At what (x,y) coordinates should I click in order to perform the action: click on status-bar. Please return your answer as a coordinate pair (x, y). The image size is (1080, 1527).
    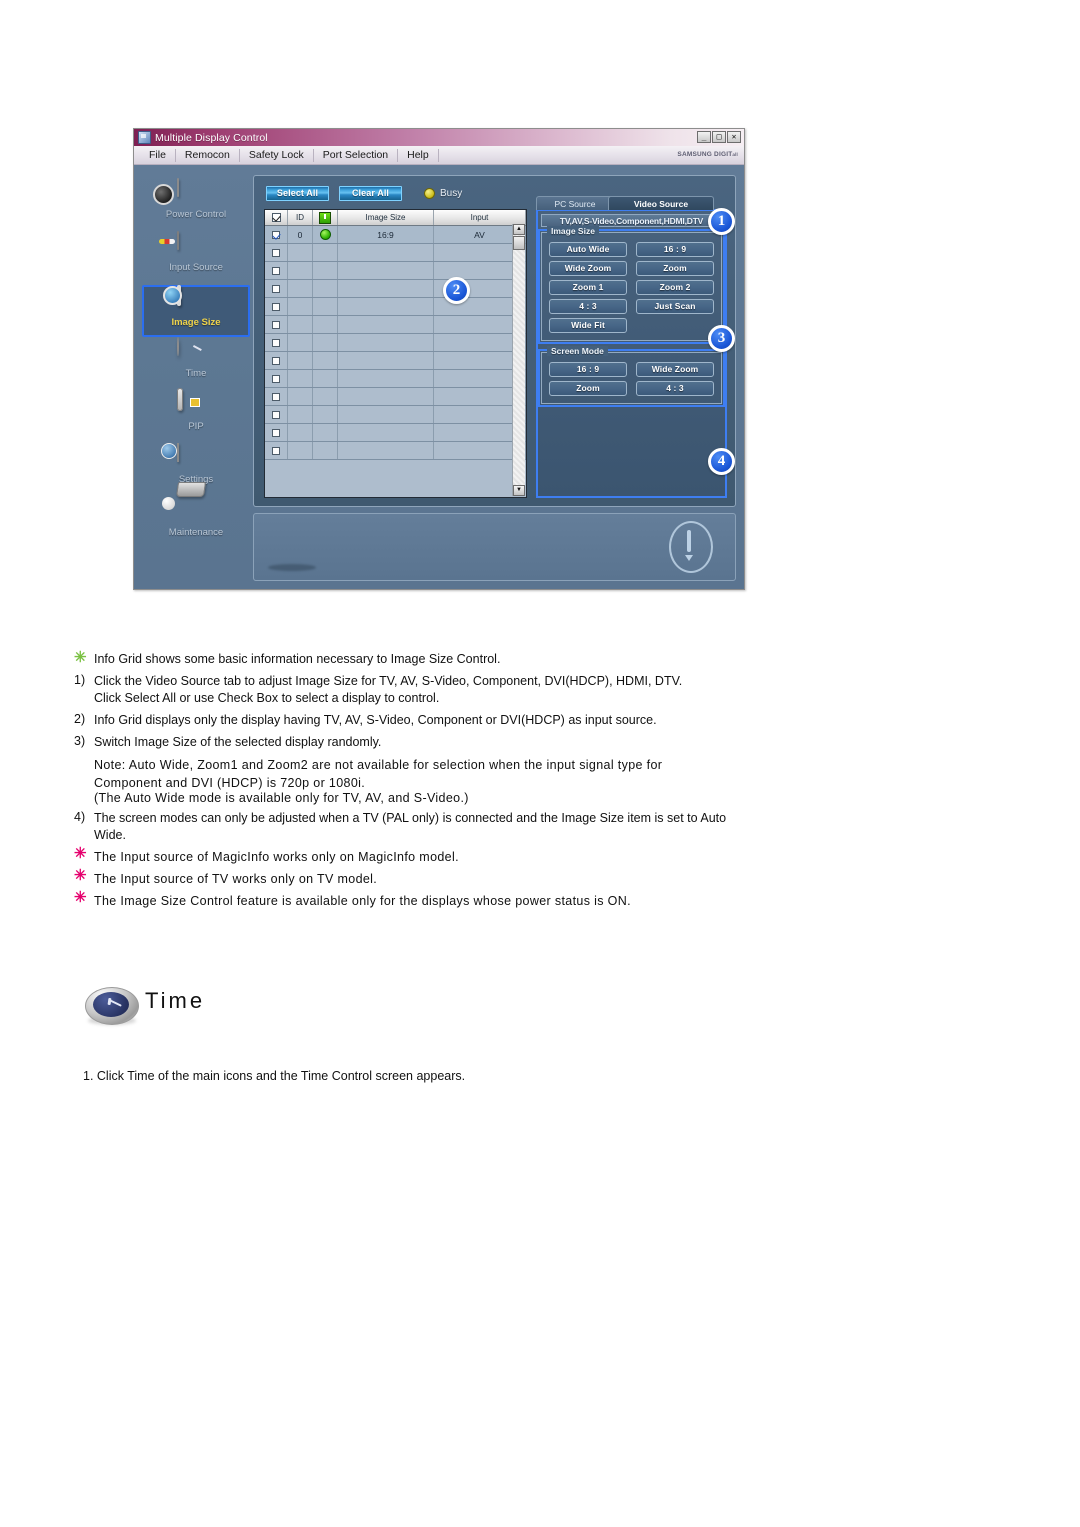
    Looking at the image, I should click on (494, 547).